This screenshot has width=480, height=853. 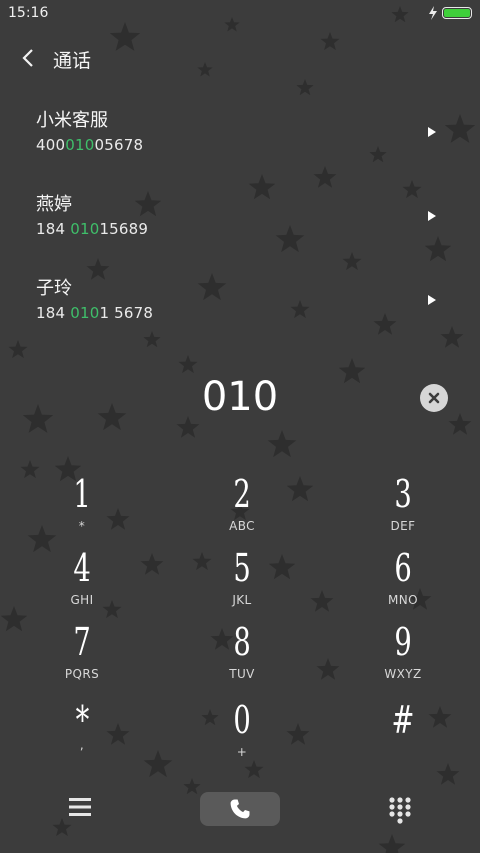 I want to click on key-7: 7 PQRS, so click(x=82, y=659).